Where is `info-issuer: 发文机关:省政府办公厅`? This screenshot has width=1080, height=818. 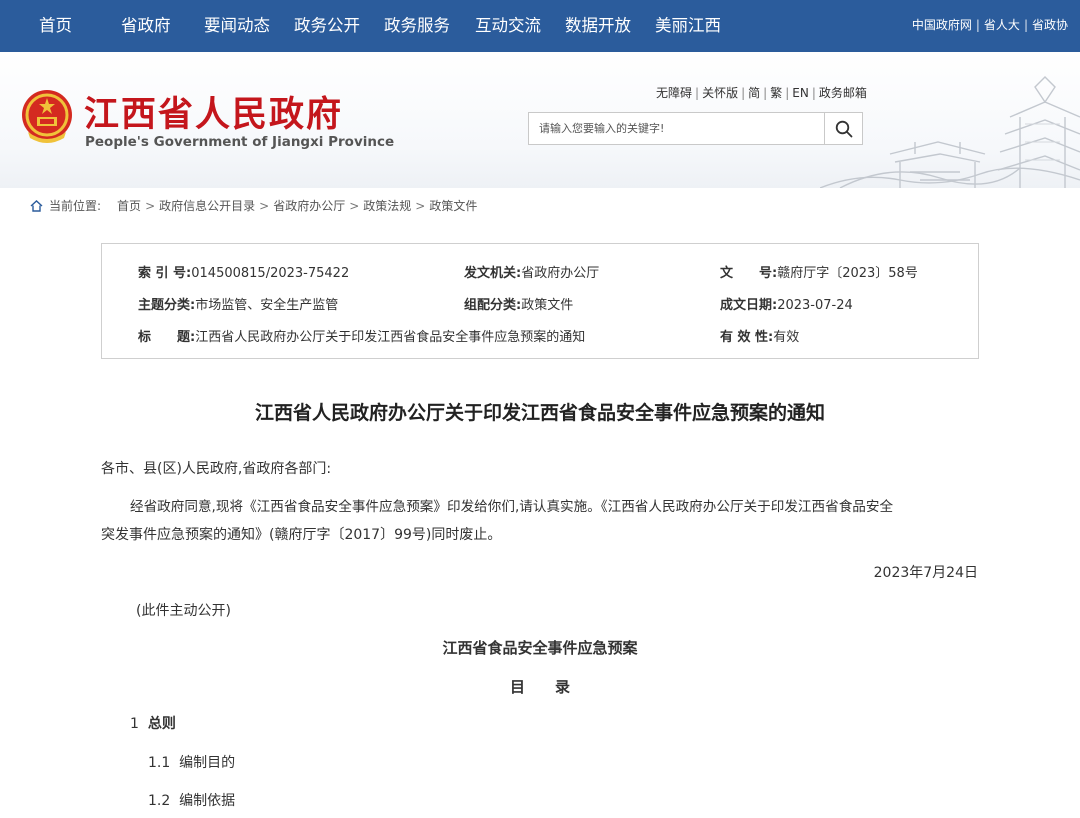
info-issuer: 发文机关:省政府办公厅 is located at coordinates (531, 271).